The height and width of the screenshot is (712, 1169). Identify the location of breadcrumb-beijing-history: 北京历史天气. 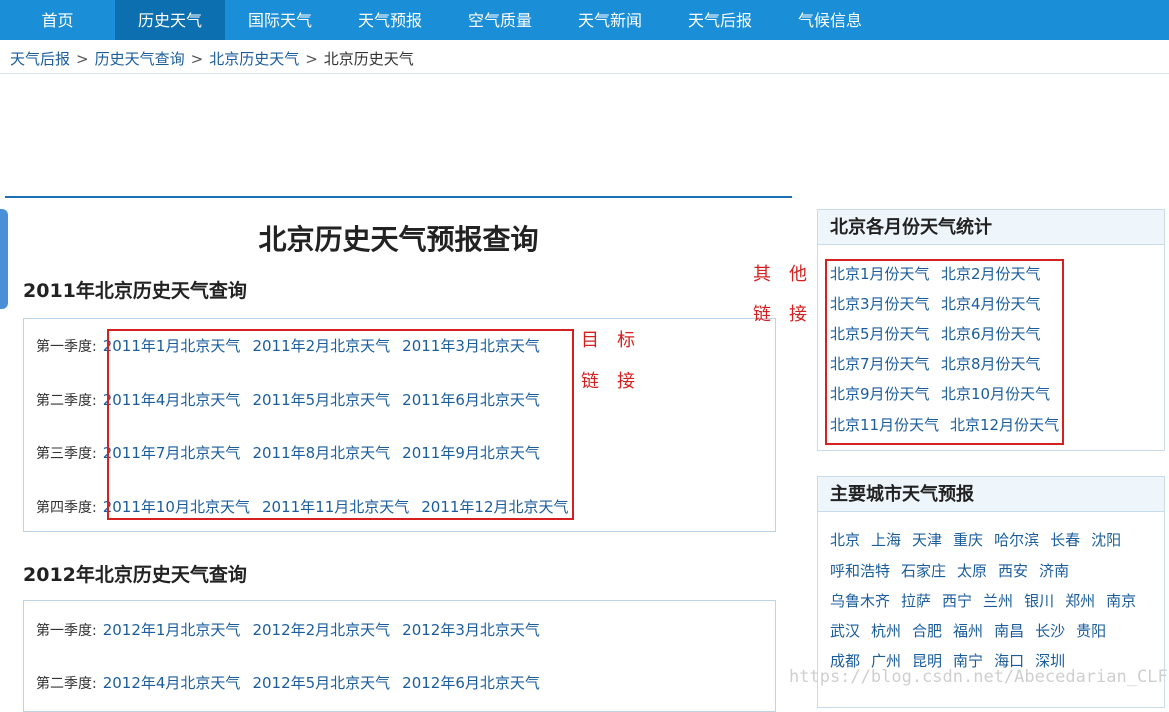
(254, 59).